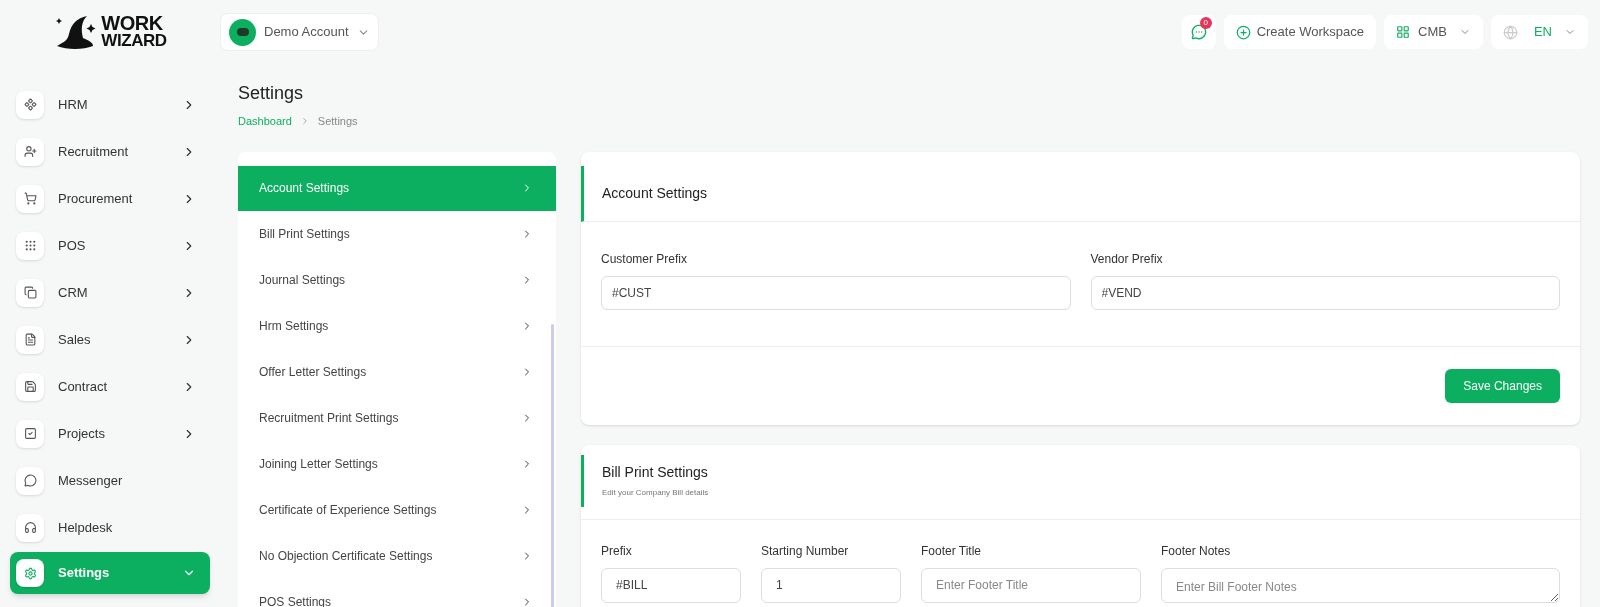  What do you see at coordinates (82, 433) in the screenshot?
I see `sidebar-label: Projects` at bounding box center [82, 433].